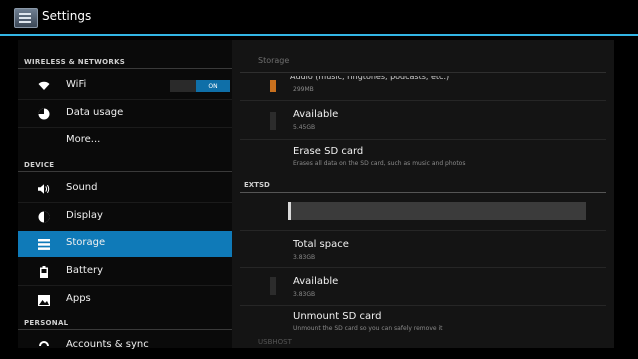  I want to click on sidebar-item-label: Display, so click(84, 215).